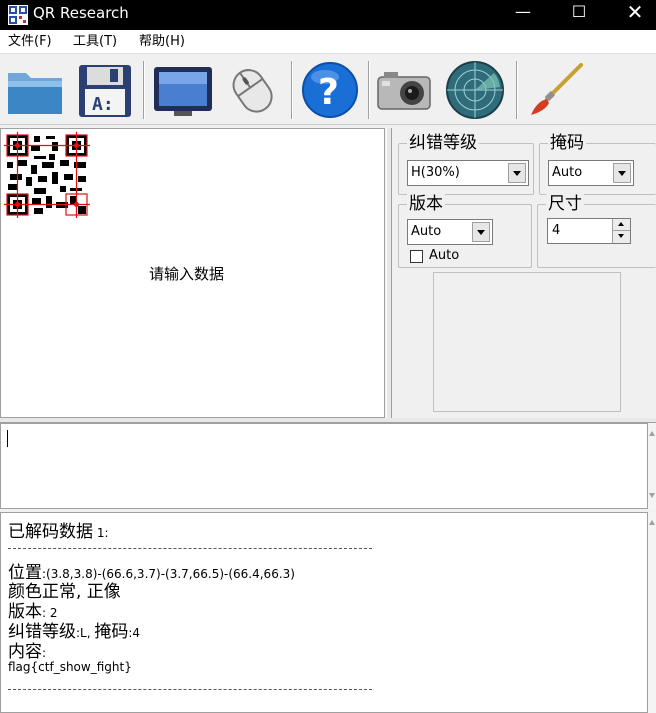 The width and height of the screenshot is (656, 713). I want to click on camera-button, so click(405, 90).